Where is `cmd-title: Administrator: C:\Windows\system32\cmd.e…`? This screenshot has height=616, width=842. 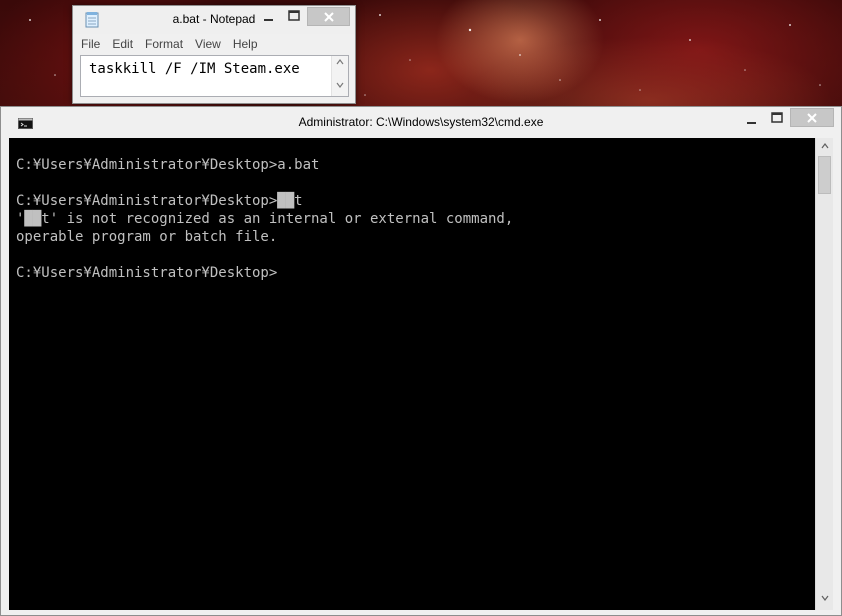
cmd-title: Administrator: C:\Windows\system32\cmd.e… is located at coordinates (421, 122).